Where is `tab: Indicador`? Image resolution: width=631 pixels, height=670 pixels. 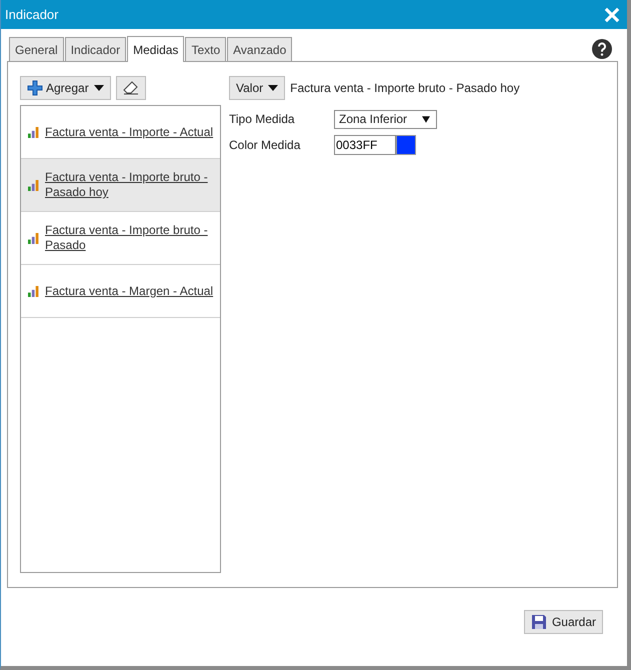 tab: Indicador is located at coordinates (95, 49).